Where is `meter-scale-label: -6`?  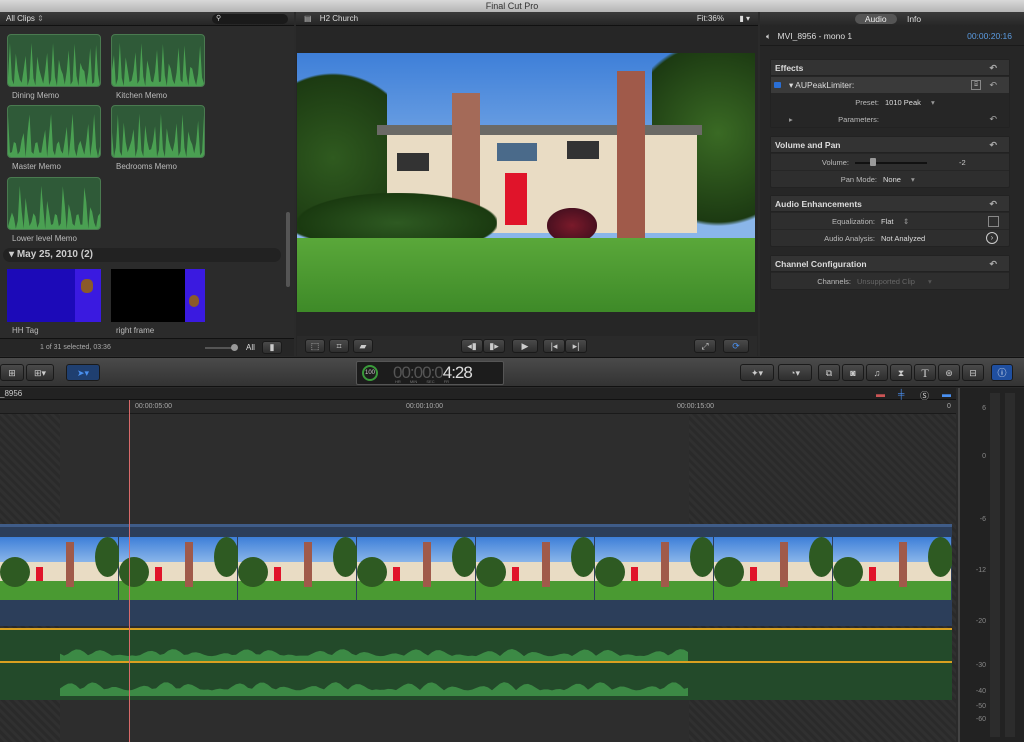
meter-scale-label: -6 is located at coordinates (982, 519).